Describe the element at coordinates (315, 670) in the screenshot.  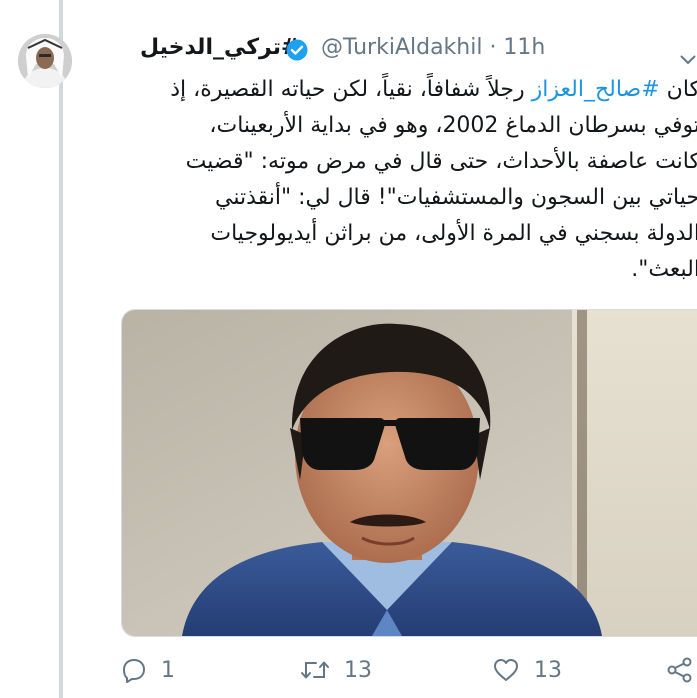
I see `retweet-icon` at that location.